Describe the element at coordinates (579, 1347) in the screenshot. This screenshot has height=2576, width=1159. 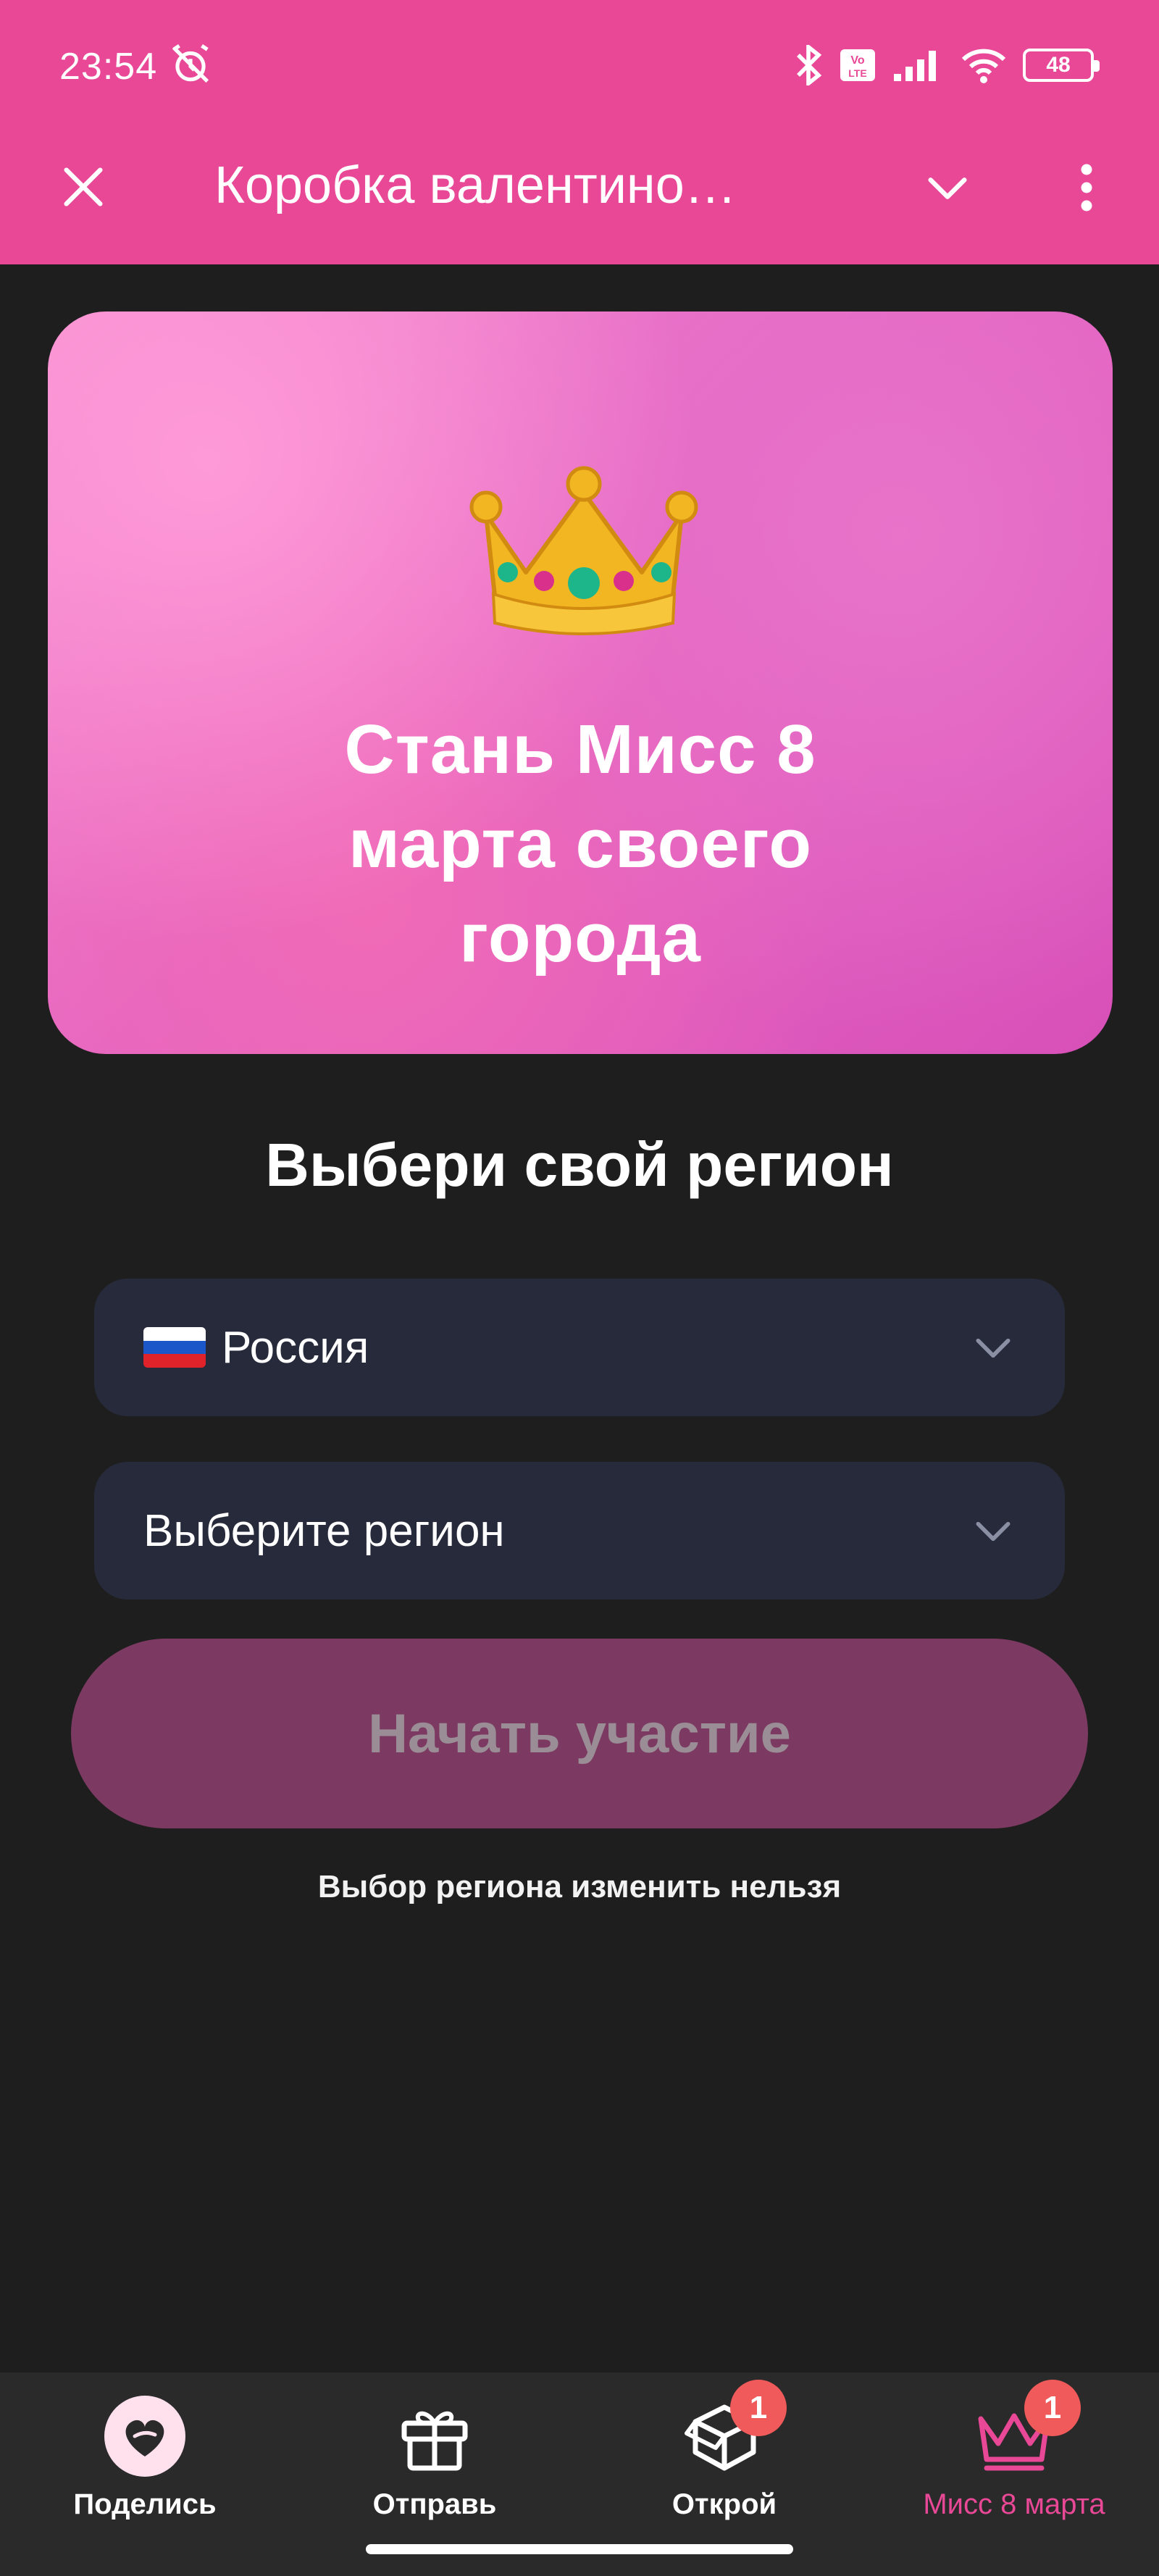
I see `country-select: Россия` at that location.